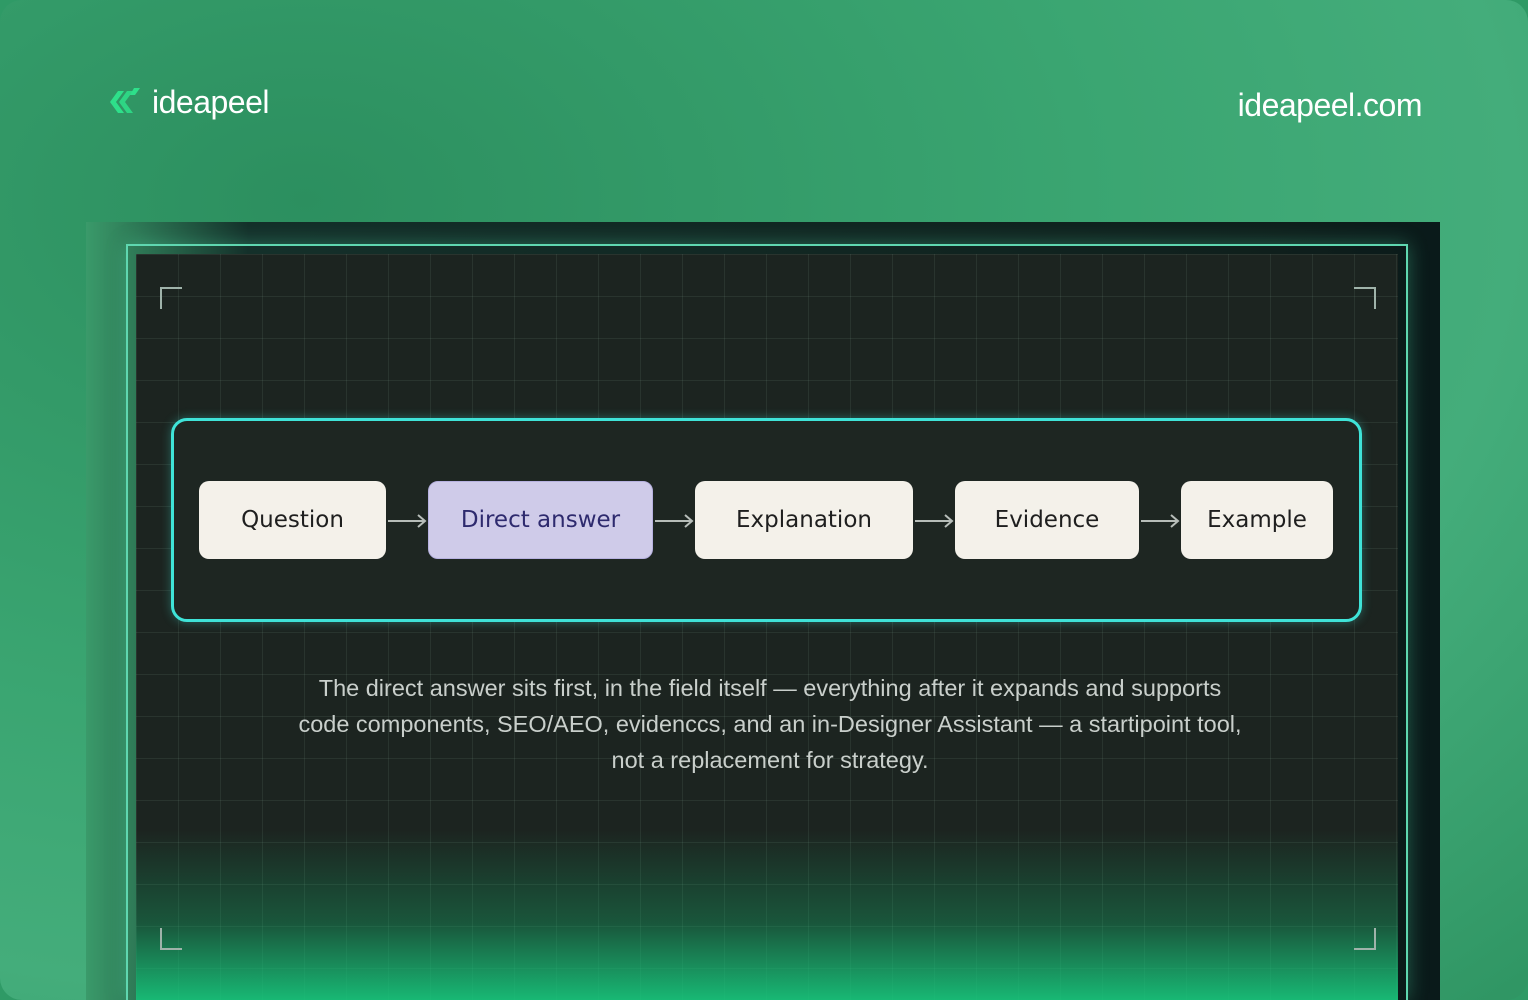 The width and height of the screenshot is (1528, 1000). What do you see at coordinates (211, 102) in the screenshot?
I see `brand-name: ideapeel` at bounding box center [211, 102].